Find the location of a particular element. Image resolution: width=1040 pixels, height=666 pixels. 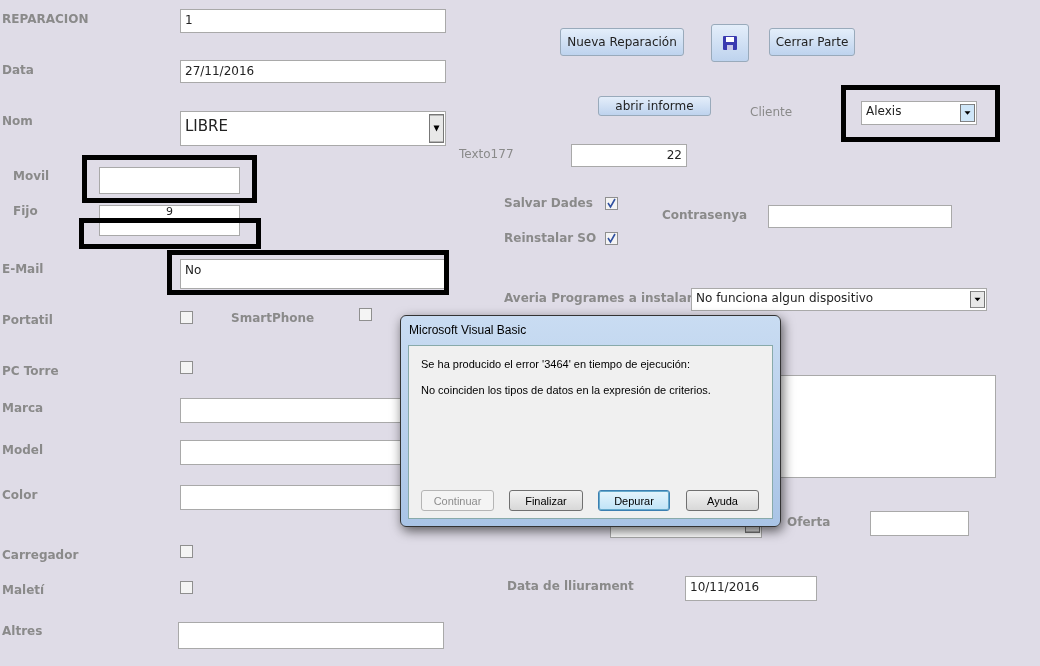

dialog-title: Microsoft Visual Basic is located at coordinates (468, 330).